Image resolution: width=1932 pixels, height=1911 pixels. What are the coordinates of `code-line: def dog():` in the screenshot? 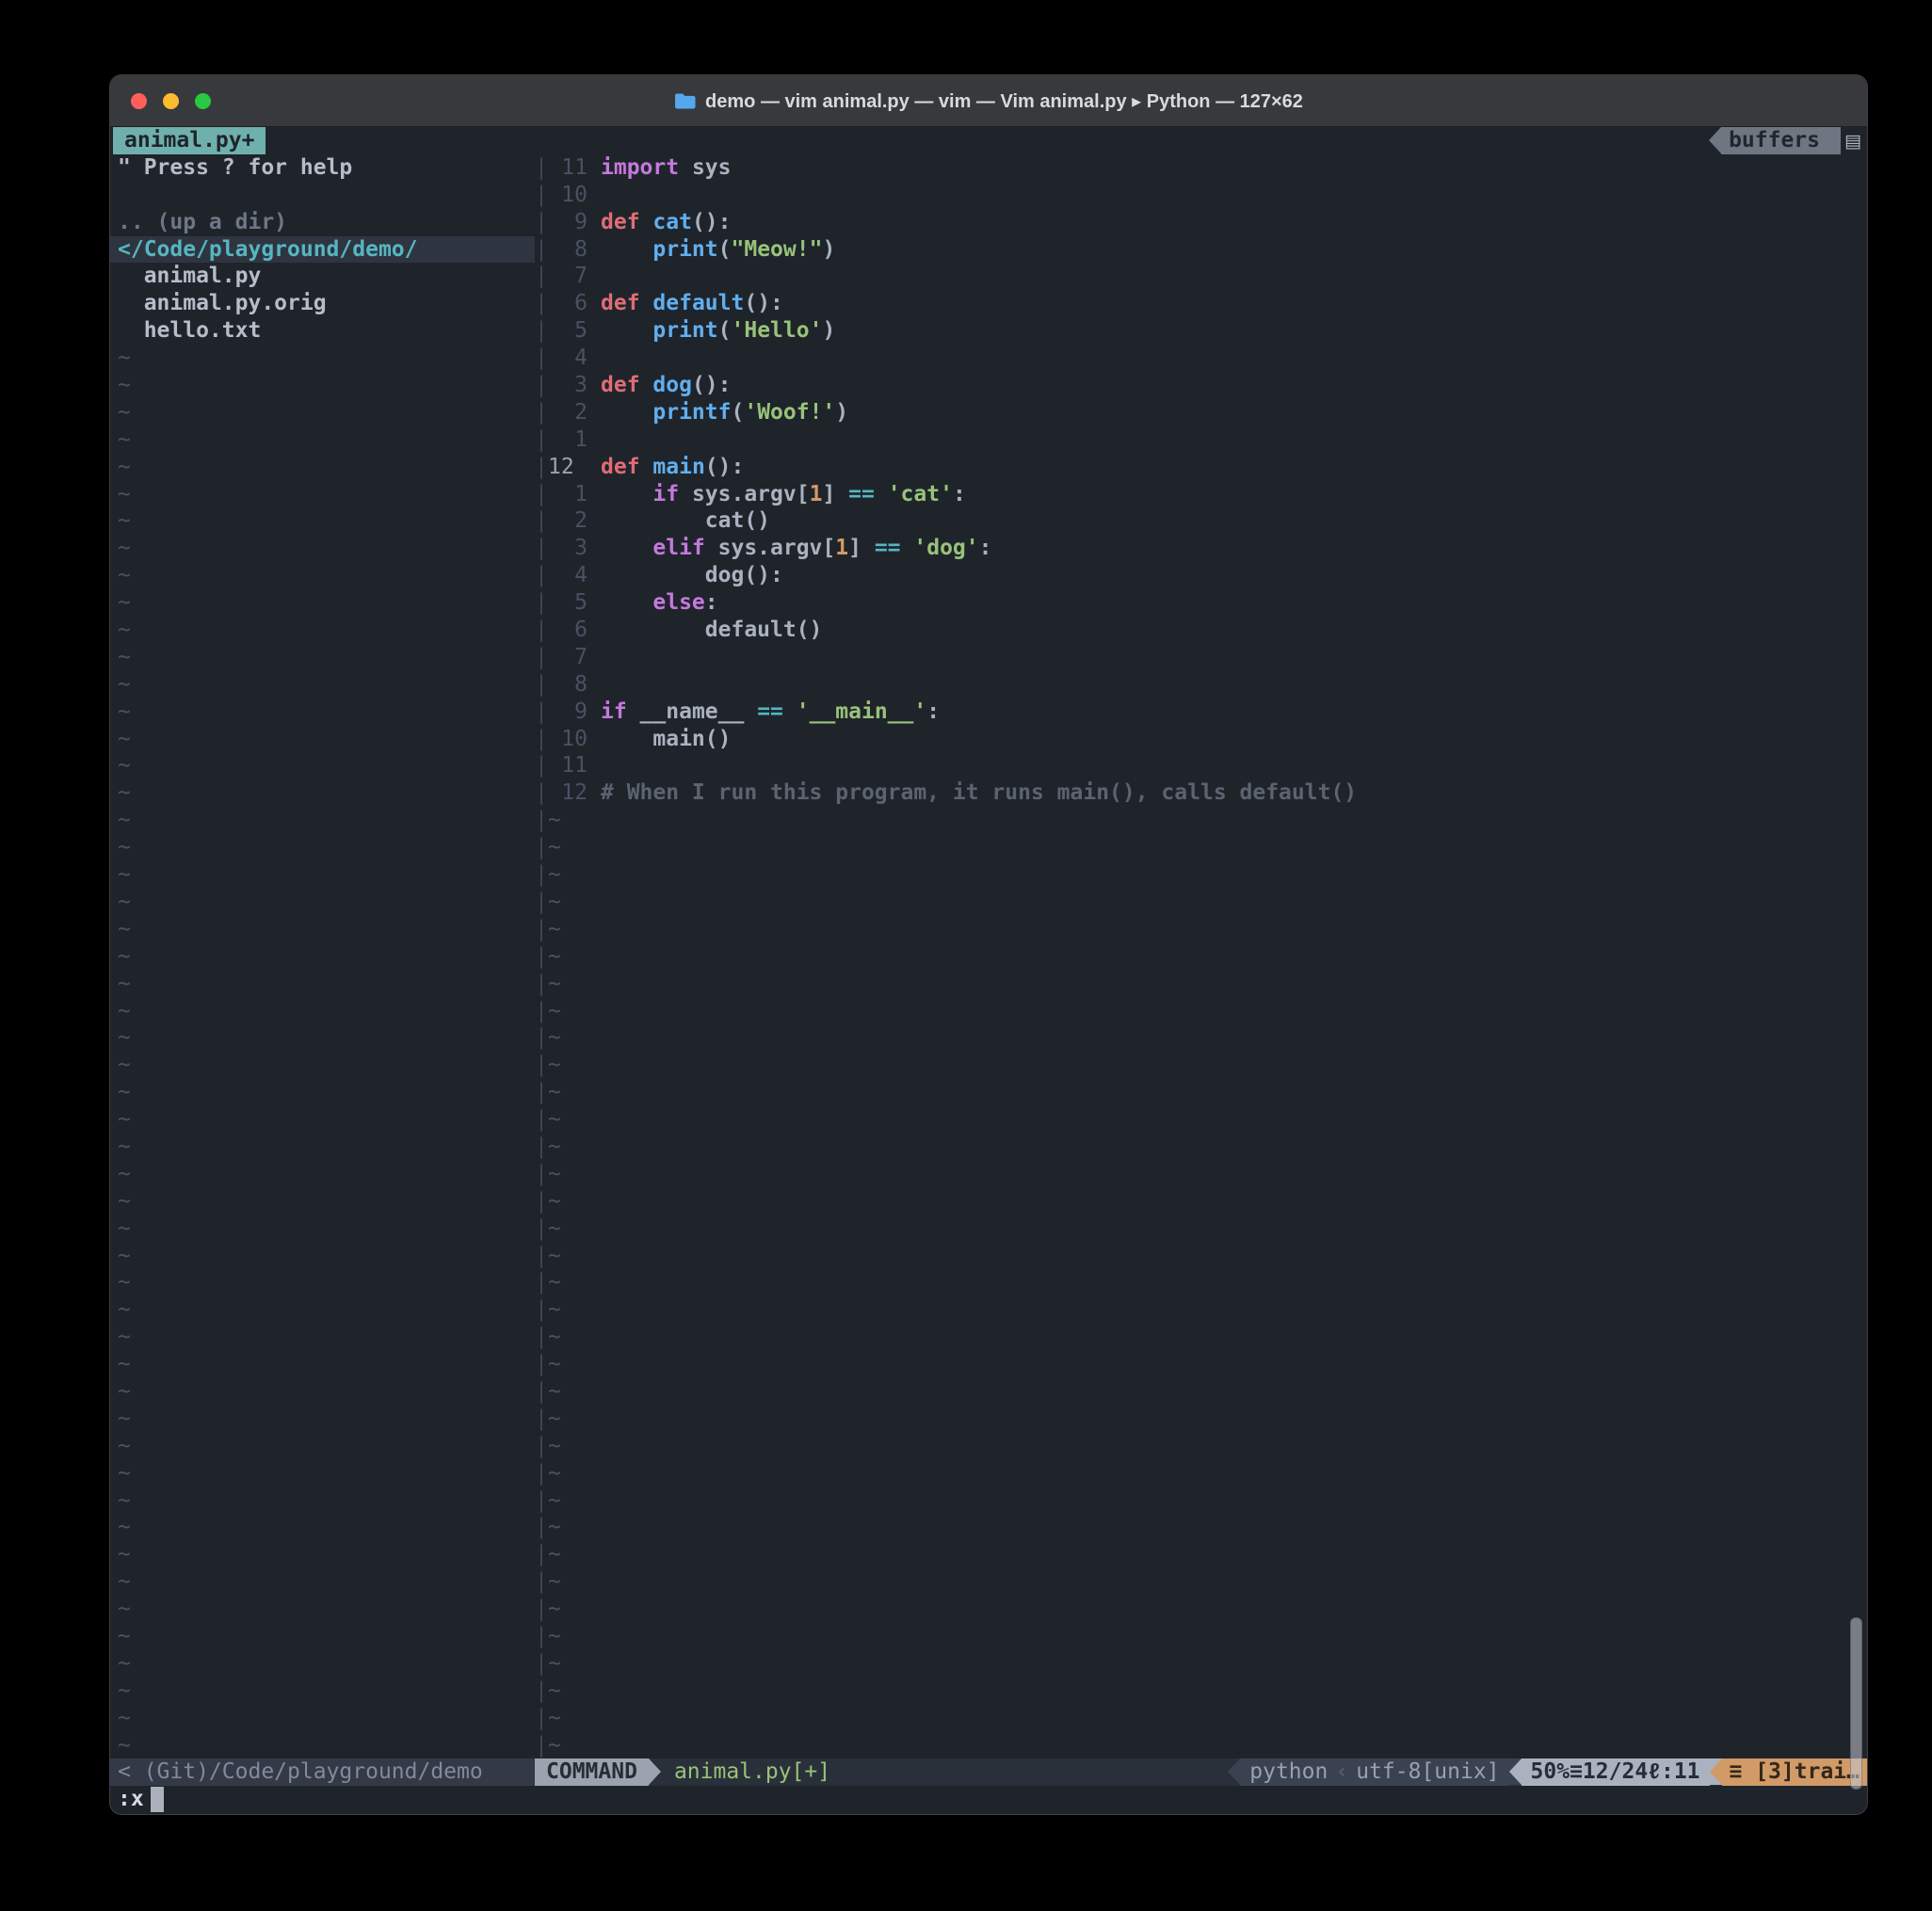 It's located at (1234, 385).